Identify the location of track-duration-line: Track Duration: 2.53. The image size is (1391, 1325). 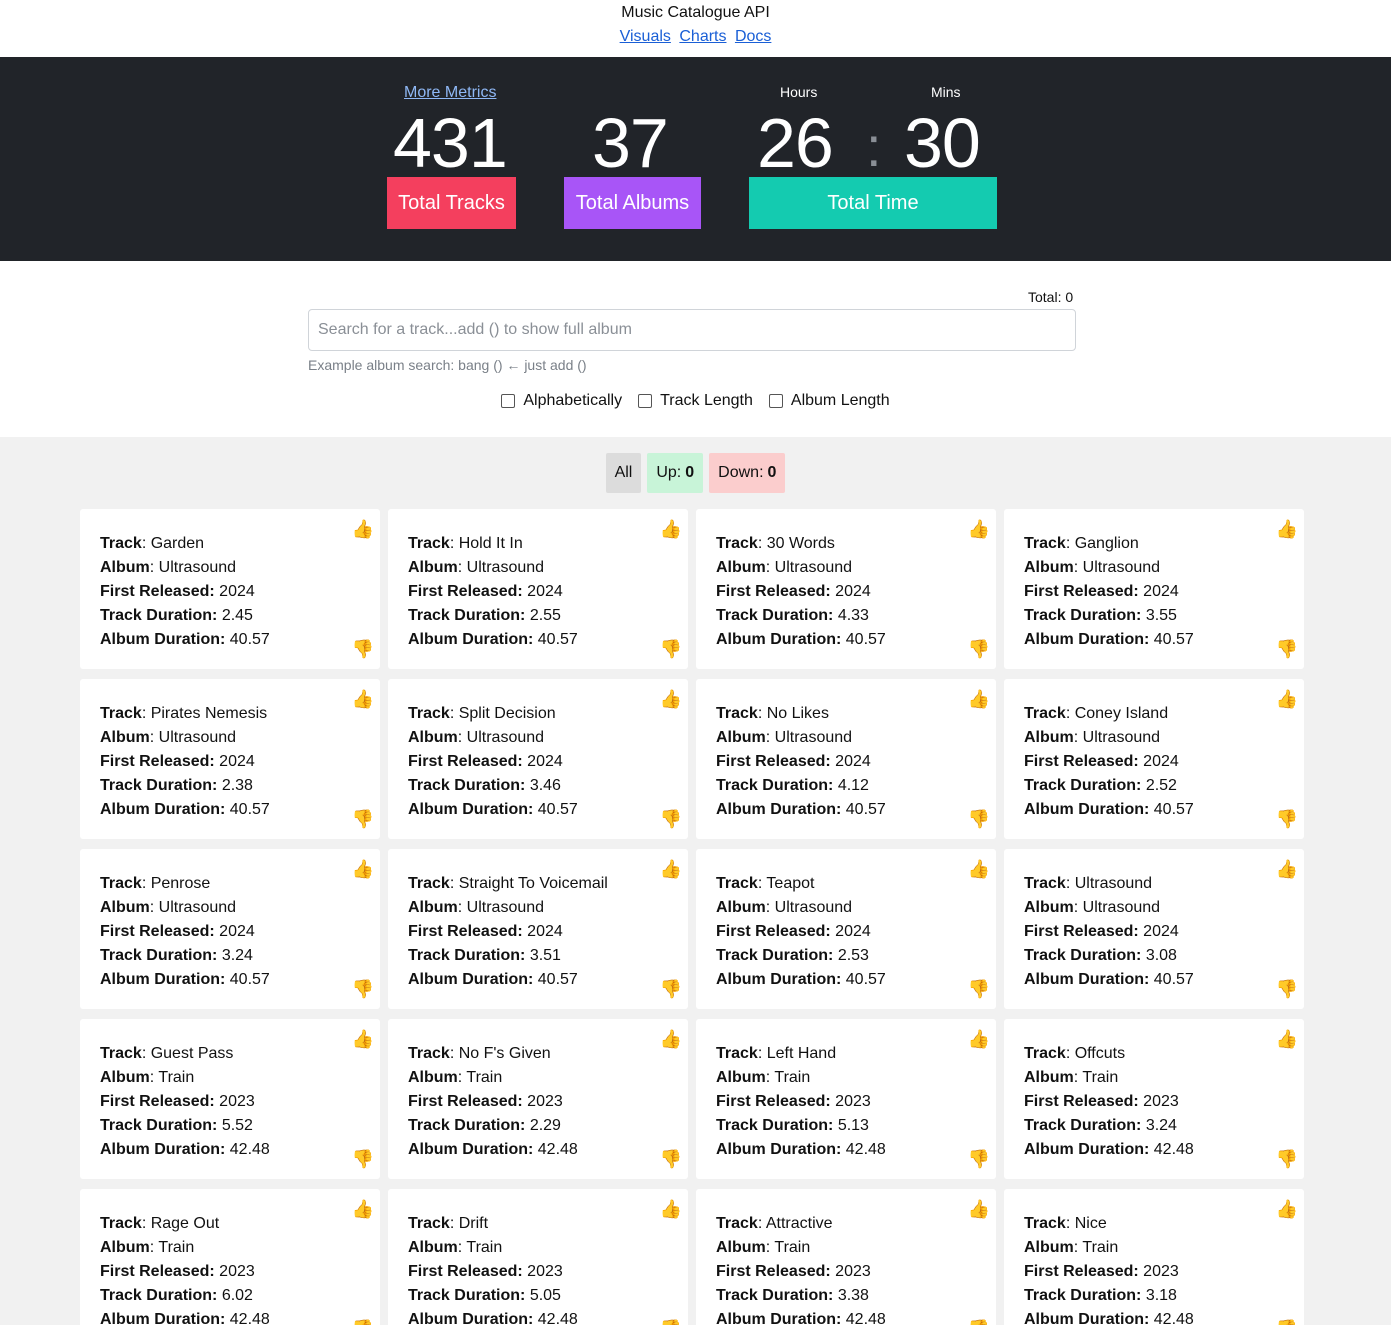
(846, 956).